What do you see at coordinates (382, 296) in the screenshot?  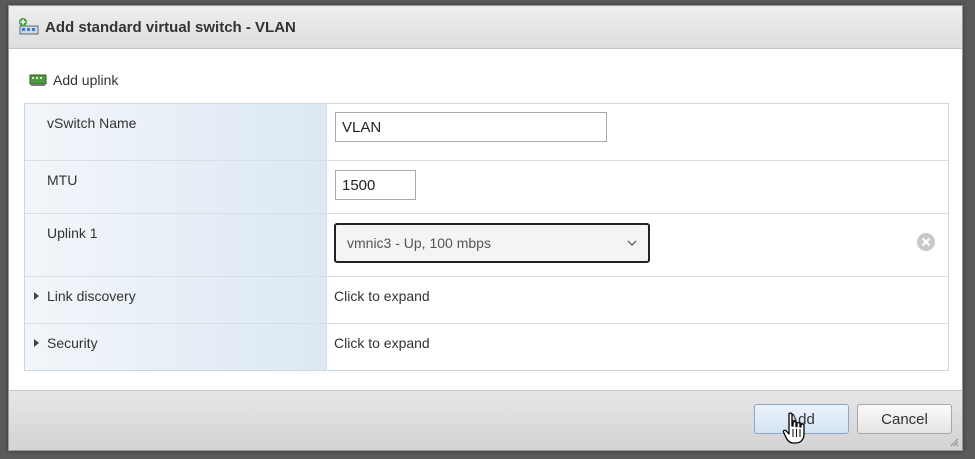 I see `link-discovery-expand: Click to expand` at bounding box center [382, 296].